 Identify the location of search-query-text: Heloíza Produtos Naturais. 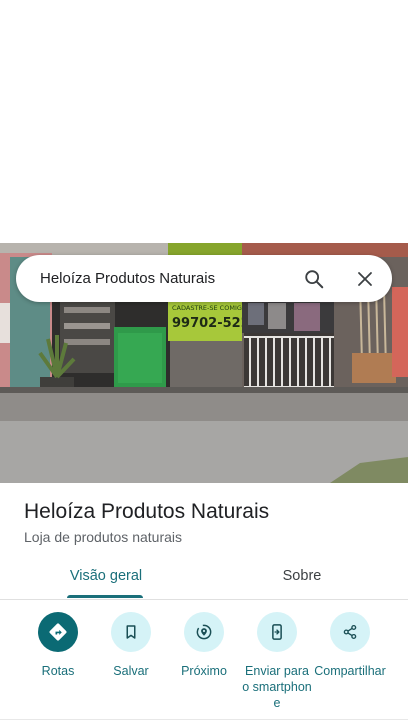
(127, 278).